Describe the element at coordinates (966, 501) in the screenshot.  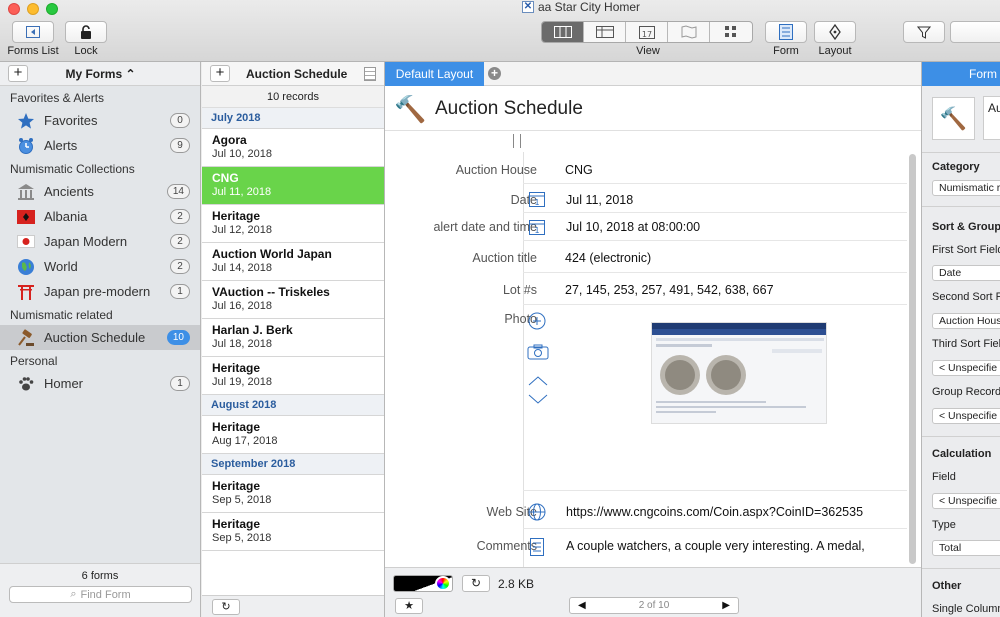
I see `calc-field-select: < Unspecifie` at that location.